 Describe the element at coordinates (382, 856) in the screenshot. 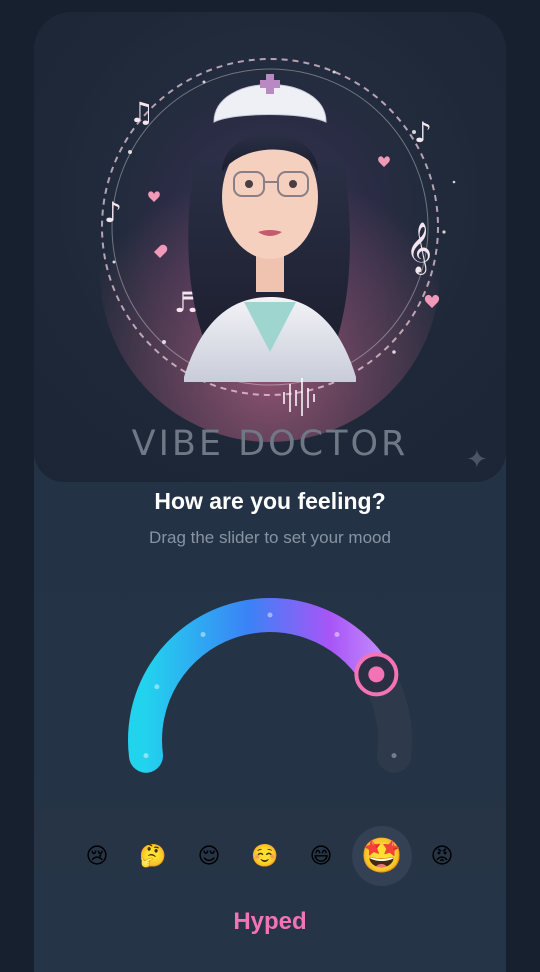

I see `star-struck-icon: 🤩` at that location.